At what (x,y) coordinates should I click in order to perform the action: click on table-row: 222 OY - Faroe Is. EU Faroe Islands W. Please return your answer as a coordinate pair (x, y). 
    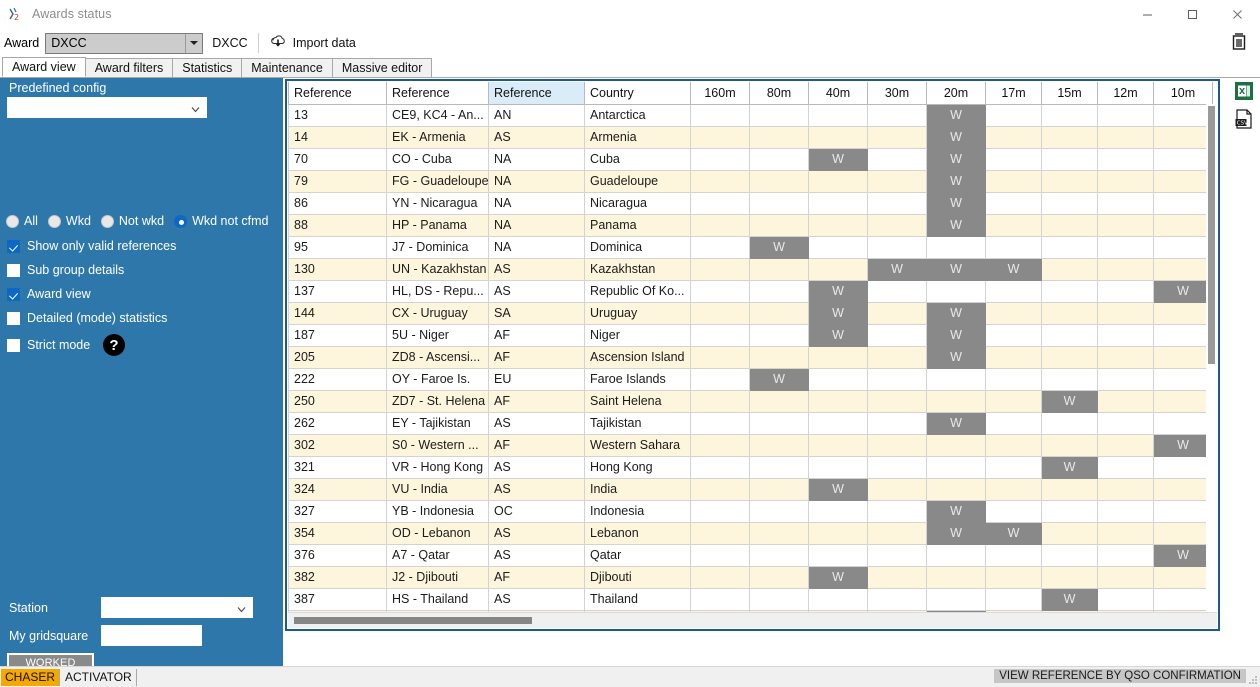
    Looking at the image, I should click on (750, 379).